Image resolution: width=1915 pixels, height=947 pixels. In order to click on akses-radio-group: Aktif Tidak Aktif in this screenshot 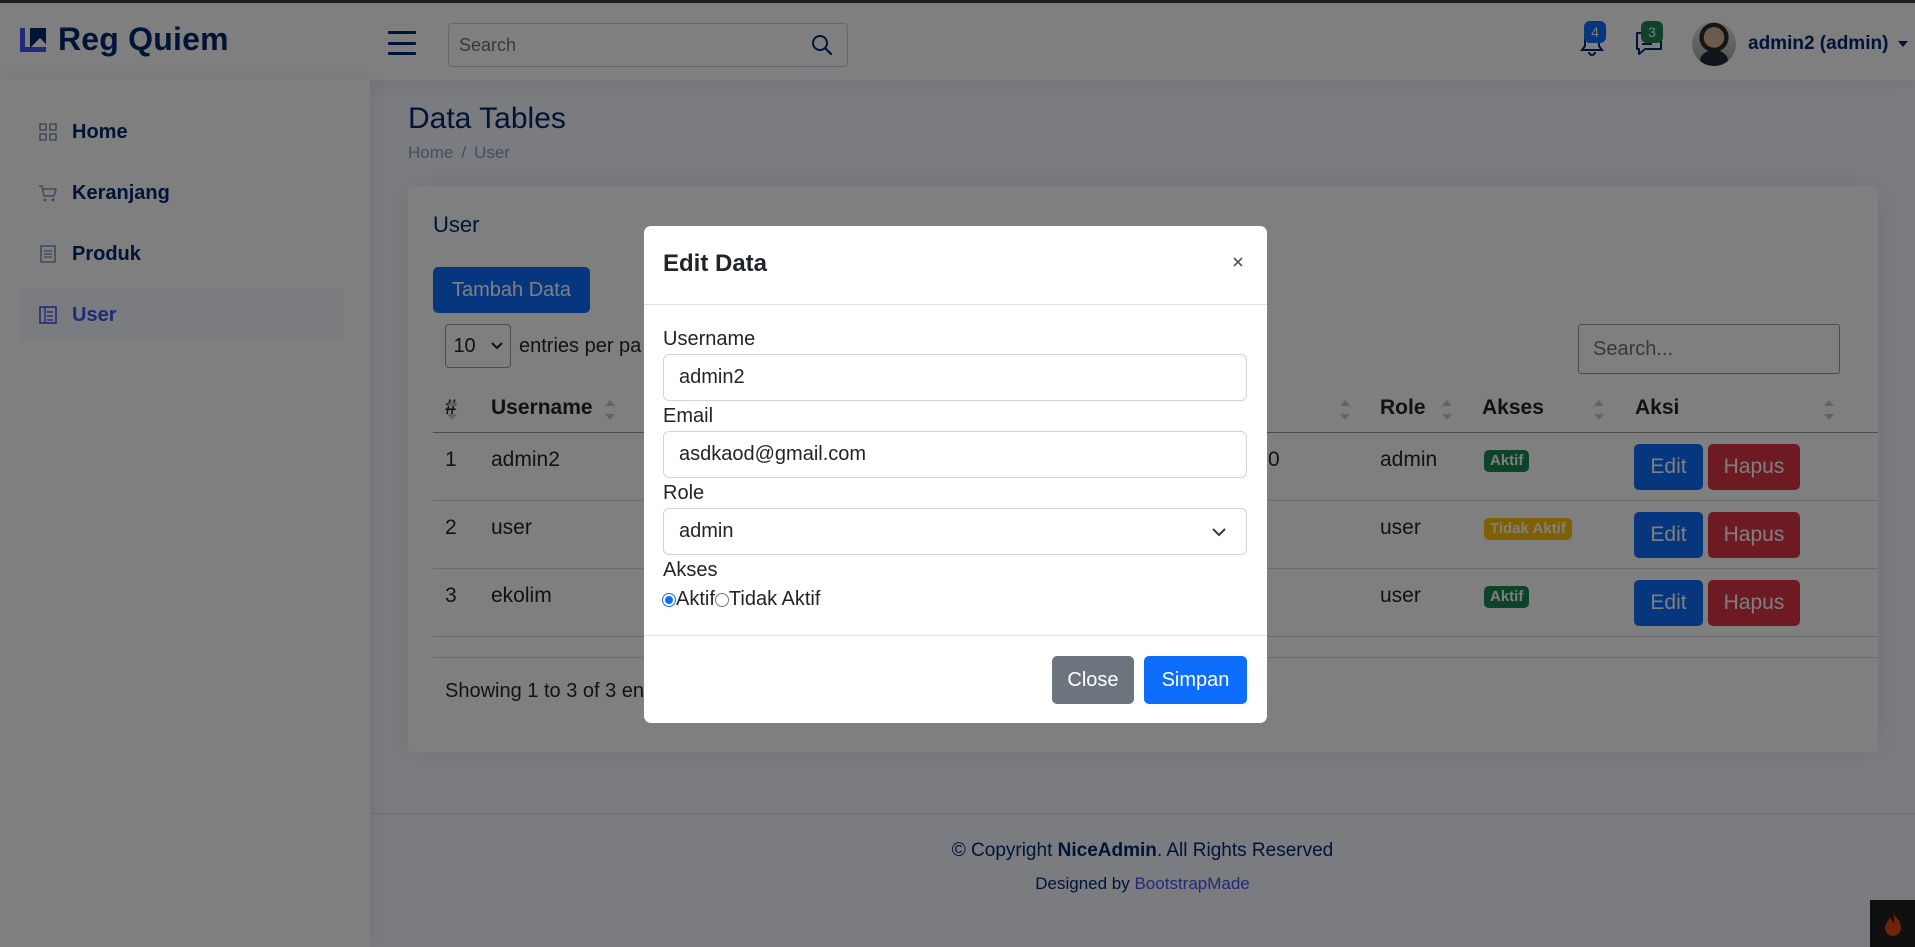, I will do `click(741, 599)`.